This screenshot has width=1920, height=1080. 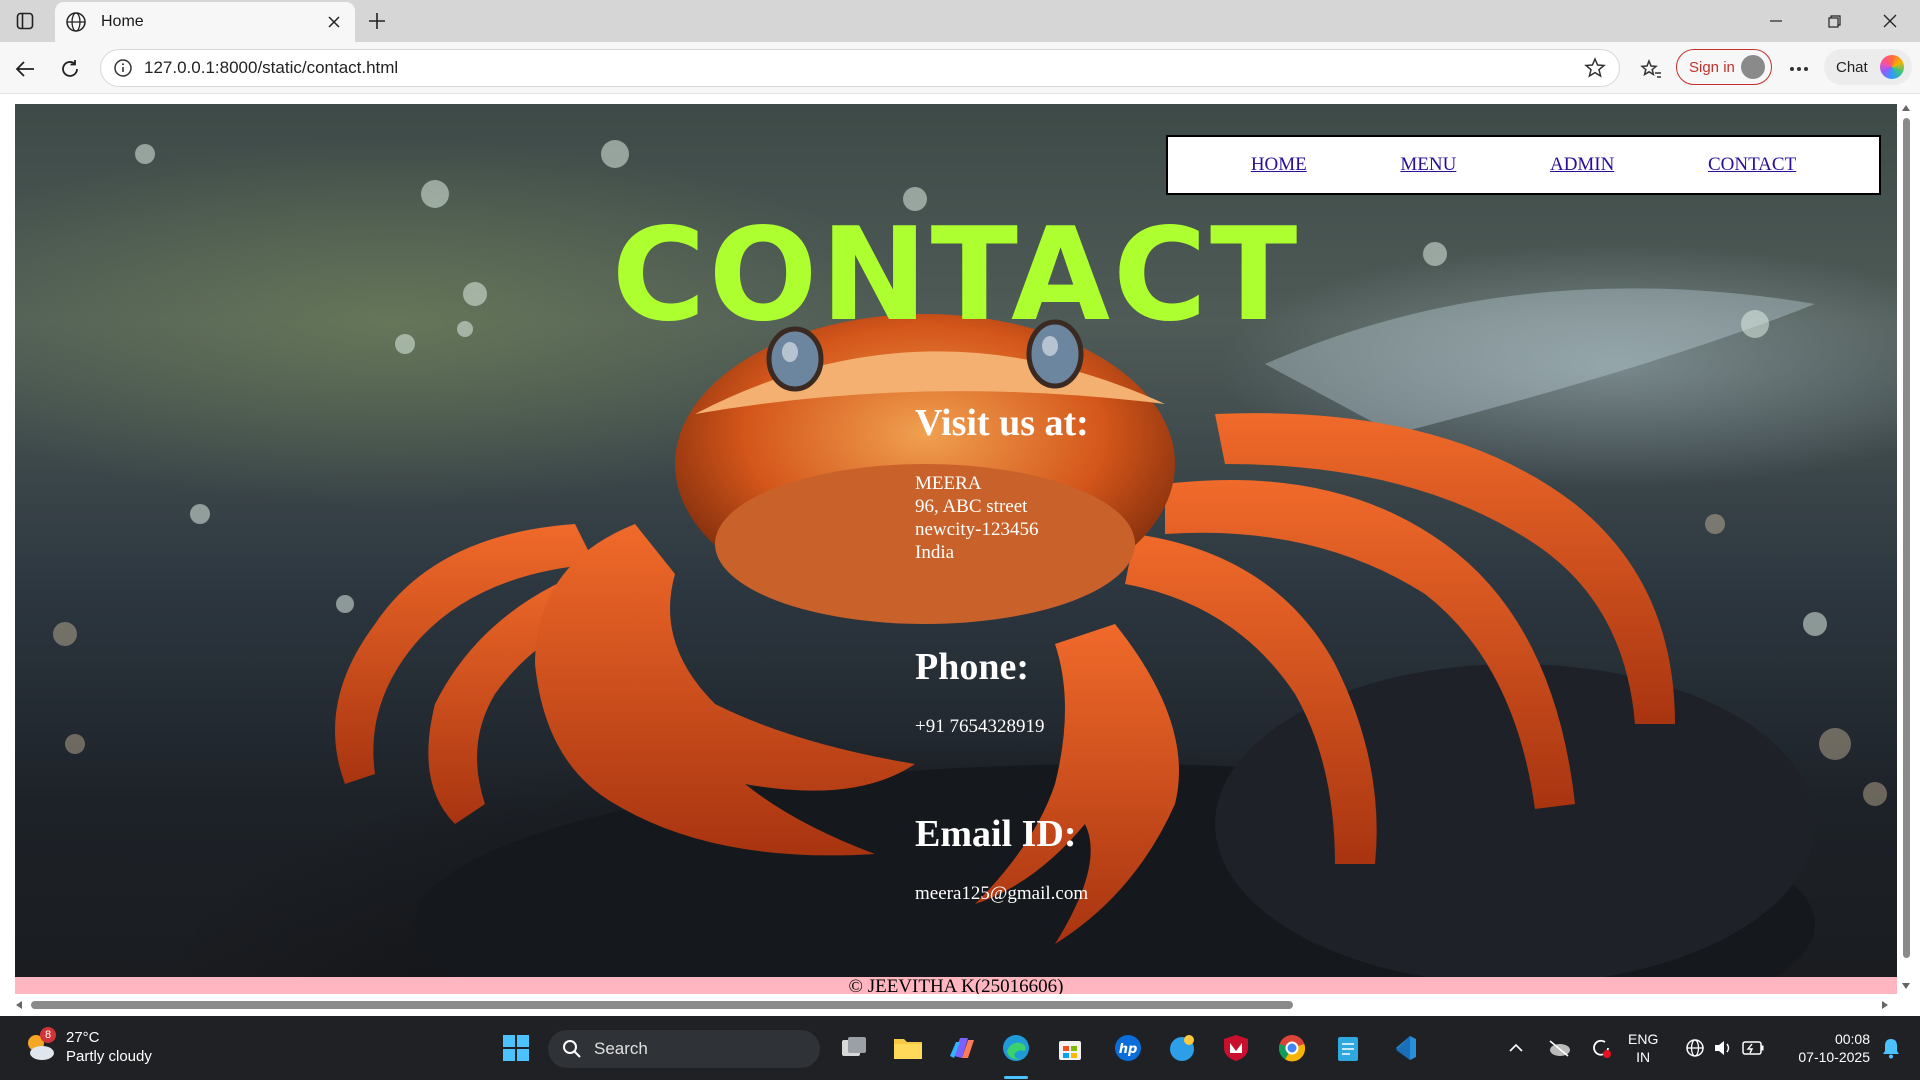 I want to click on nav-link-contact: CONTACT, so click(x=1752, y=165).